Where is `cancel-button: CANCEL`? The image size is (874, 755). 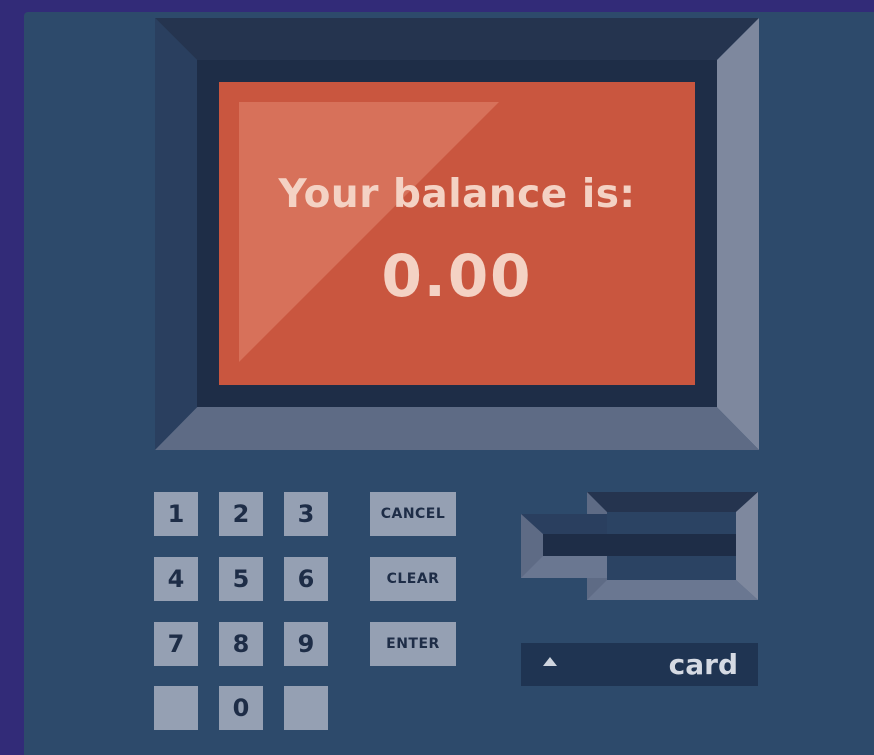 cancel-button: CANCEL is located at coordinates (413, 514).